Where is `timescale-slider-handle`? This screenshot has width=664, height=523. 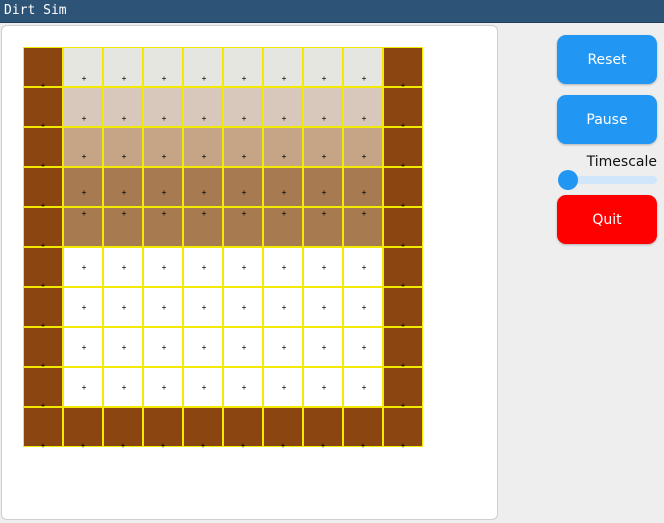 timescale-slider-handle is located at coordinates (568, 180).